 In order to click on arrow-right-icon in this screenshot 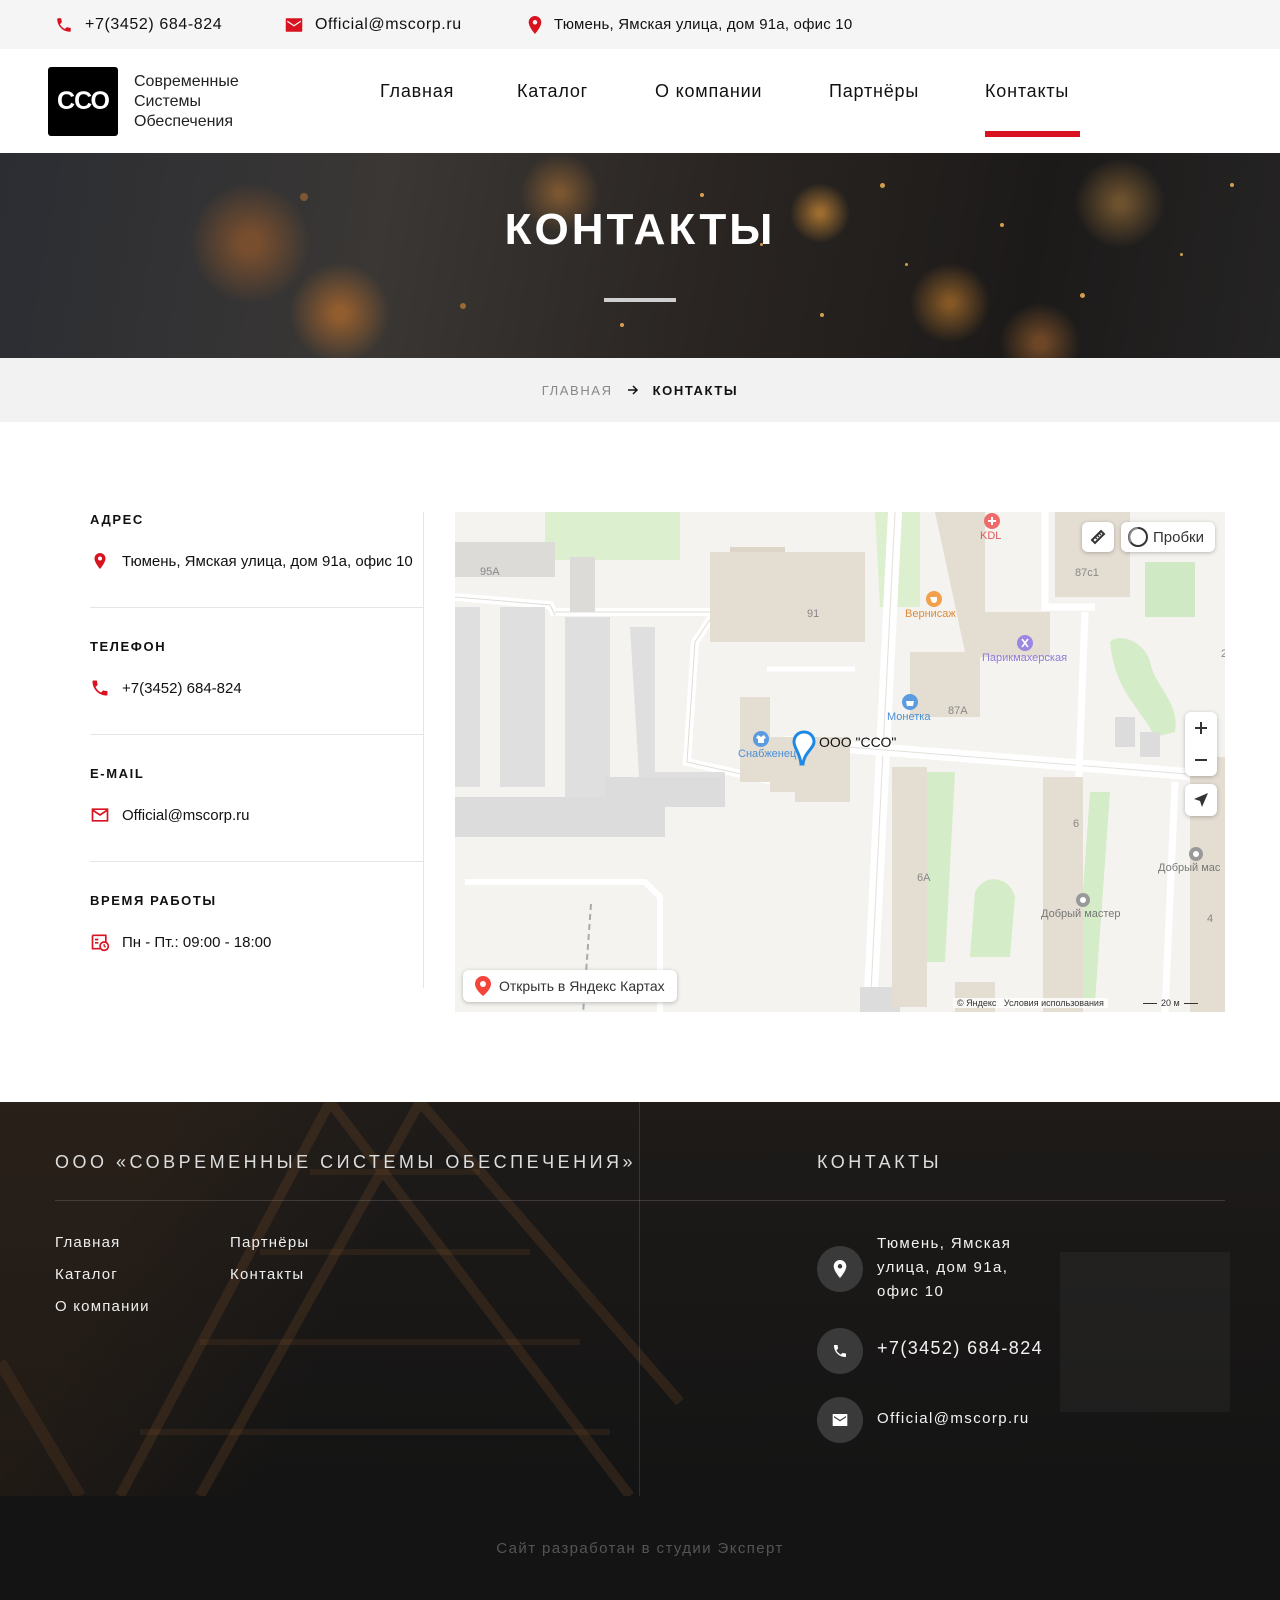, I will do `click(633, 390)`.